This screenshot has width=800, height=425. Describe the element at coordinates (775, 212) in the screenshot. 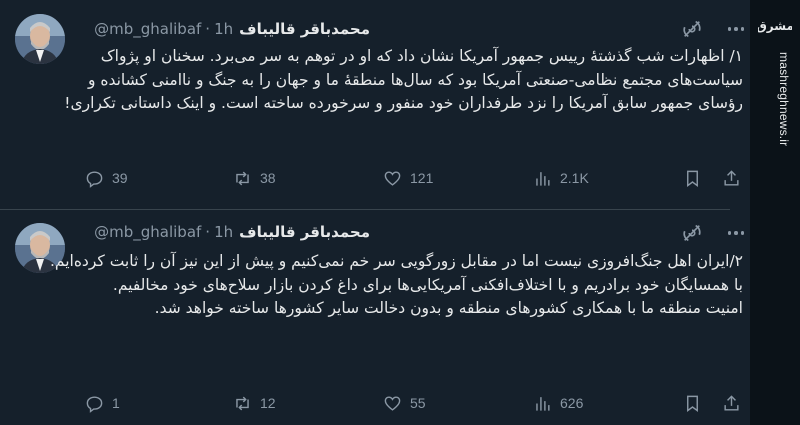

I see `watermark: مشرق mashreghnews.ir` at that location.